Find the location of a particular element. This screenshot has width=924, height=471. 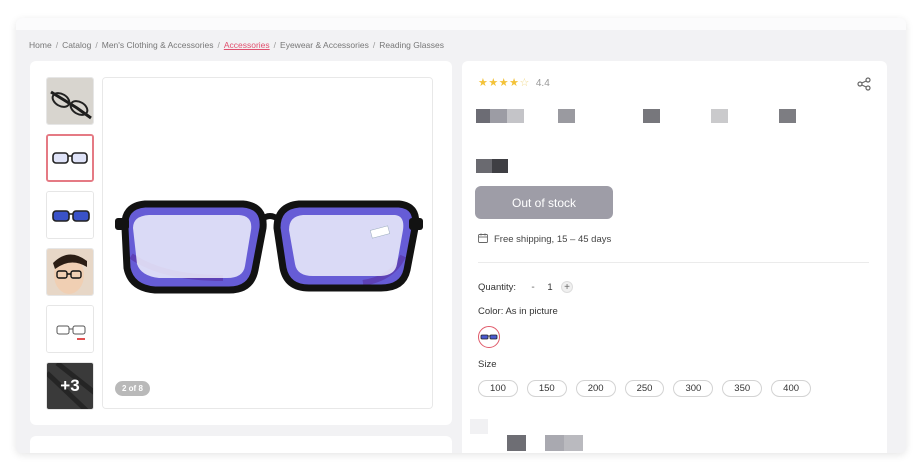

out-of-stock-button: Out of stock is located at coordinates (544, 202).